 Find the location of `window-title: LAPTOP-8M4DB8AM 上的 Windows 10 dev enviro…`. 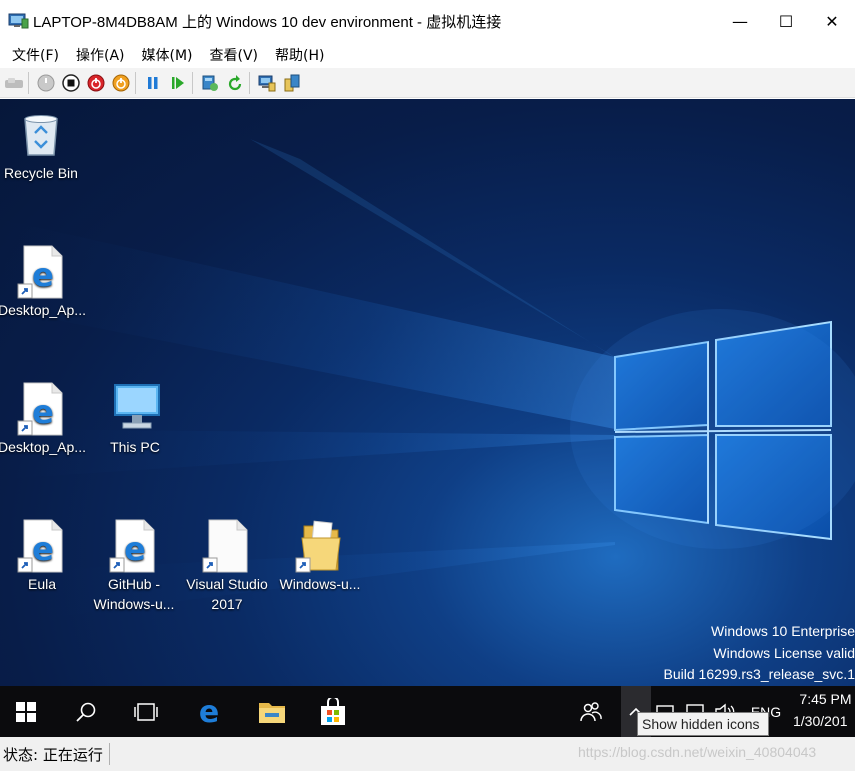

window-title: LAPTOP-8M4DB8AM 上的 Windows 10 dev enviro… is located at coordinates (267, 22).